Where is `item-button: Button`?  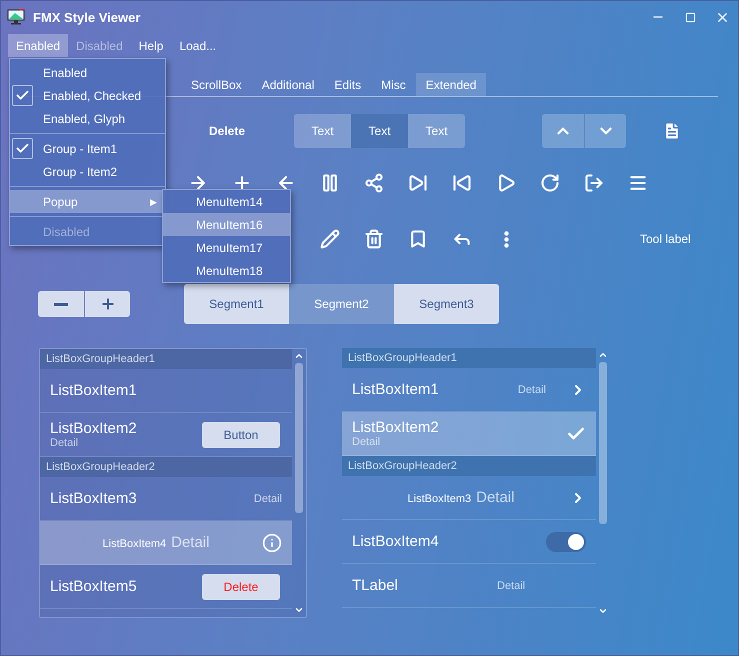
item-button: Button is located at coordinates (241, 435).